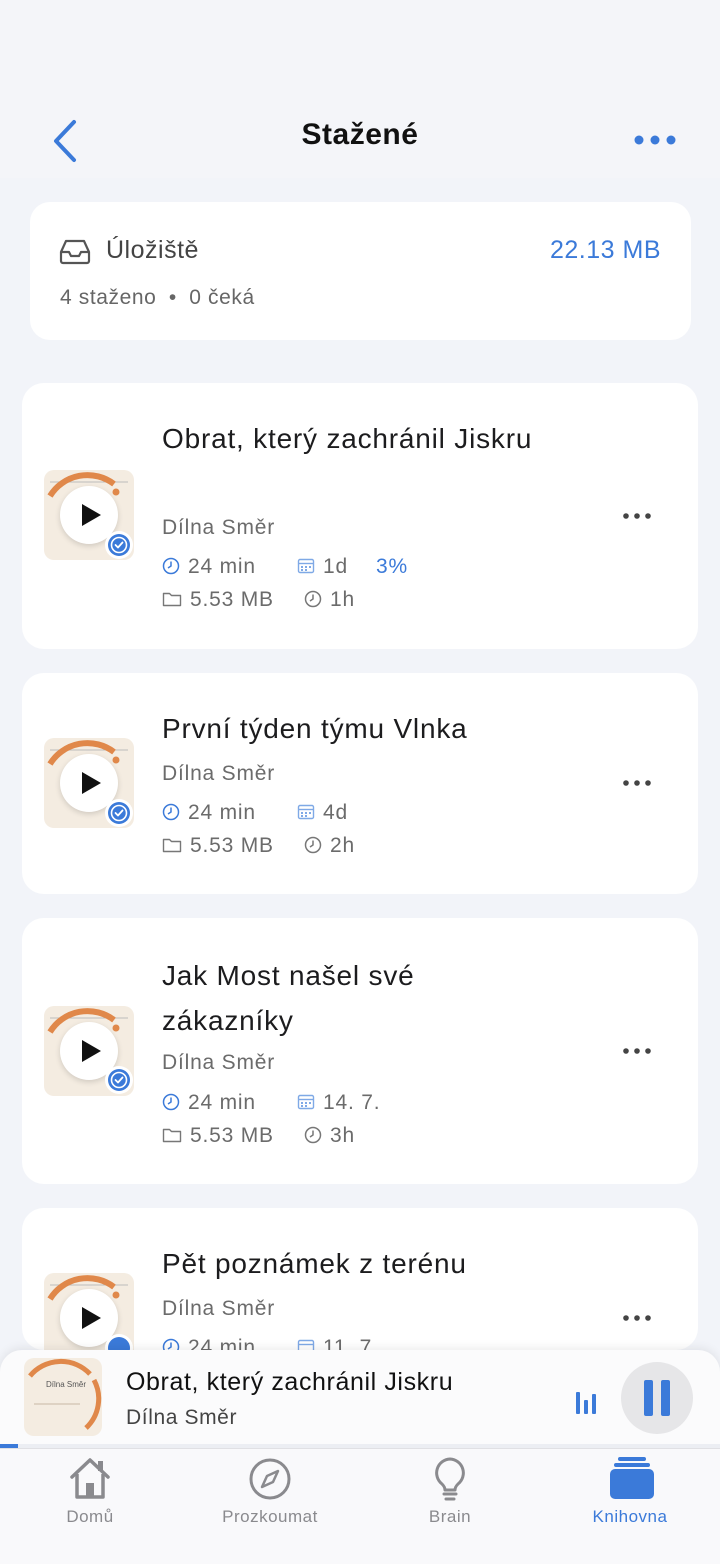  I want to click on compass-icon, so click(270, 1479).